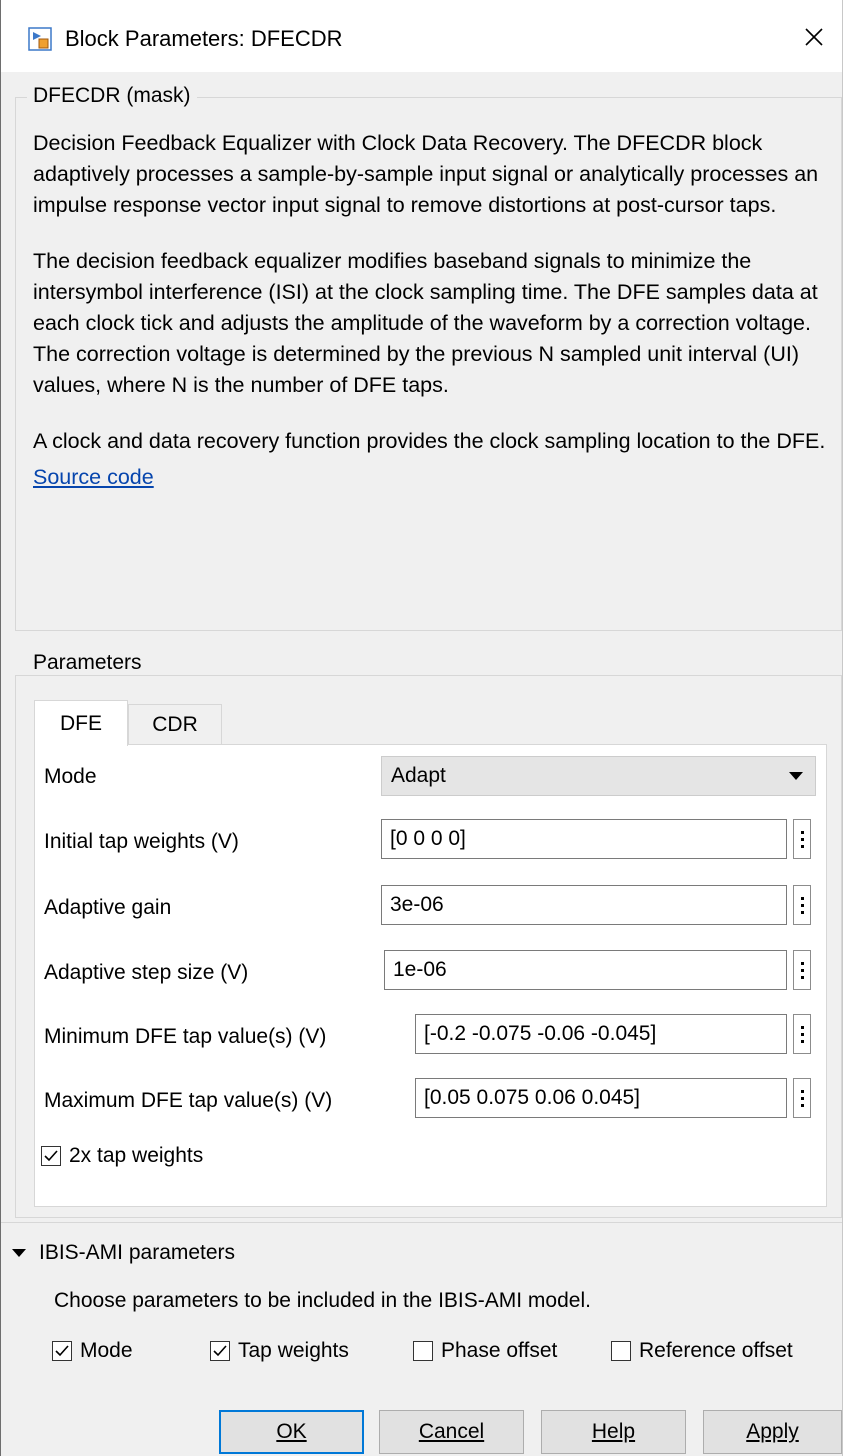 The height and width of the screenshot is (1456, 843). I want to click on tab-dfe-label: DFE, so click(81, 723).